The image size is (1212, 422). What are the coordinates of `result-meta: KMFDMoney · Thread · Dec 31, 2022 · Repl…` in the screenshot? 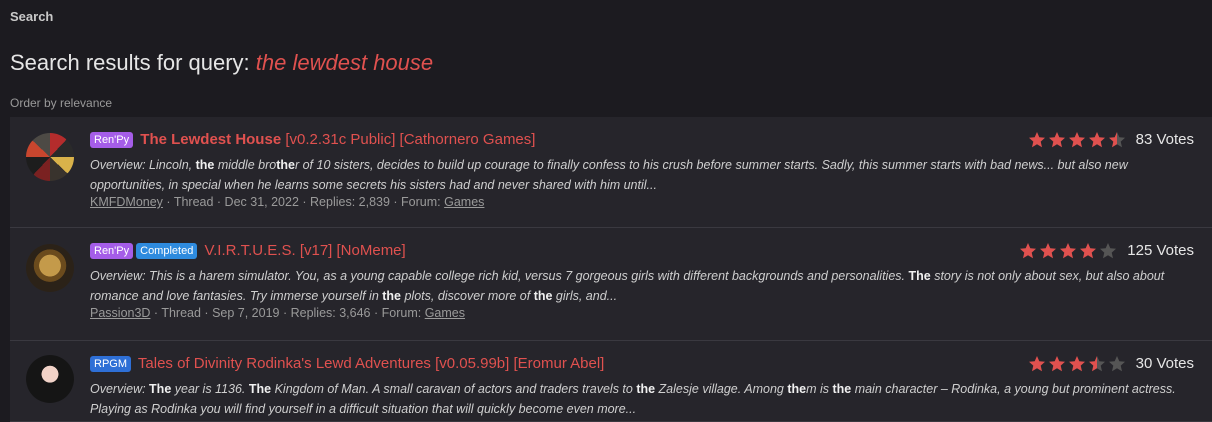 It's located at (287, 202).